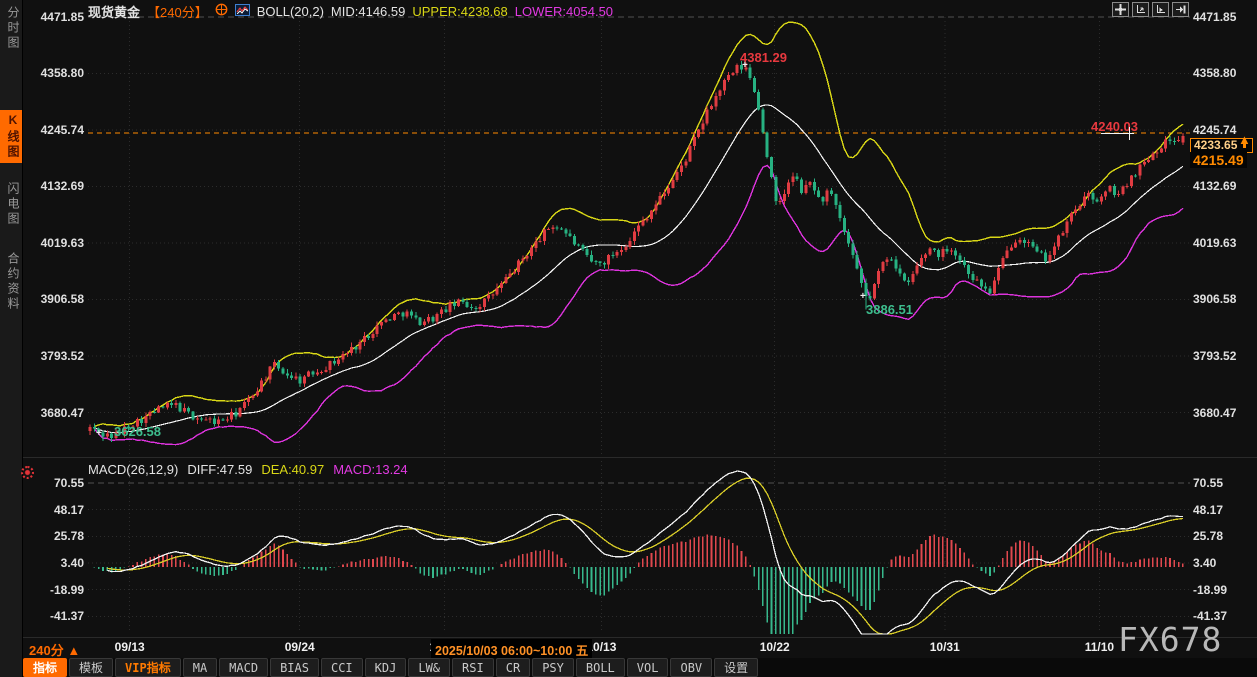  Describe the element at coordinates (385, 667) in the screenshot. I see `toolbar-button-8: KDJ` at that location.